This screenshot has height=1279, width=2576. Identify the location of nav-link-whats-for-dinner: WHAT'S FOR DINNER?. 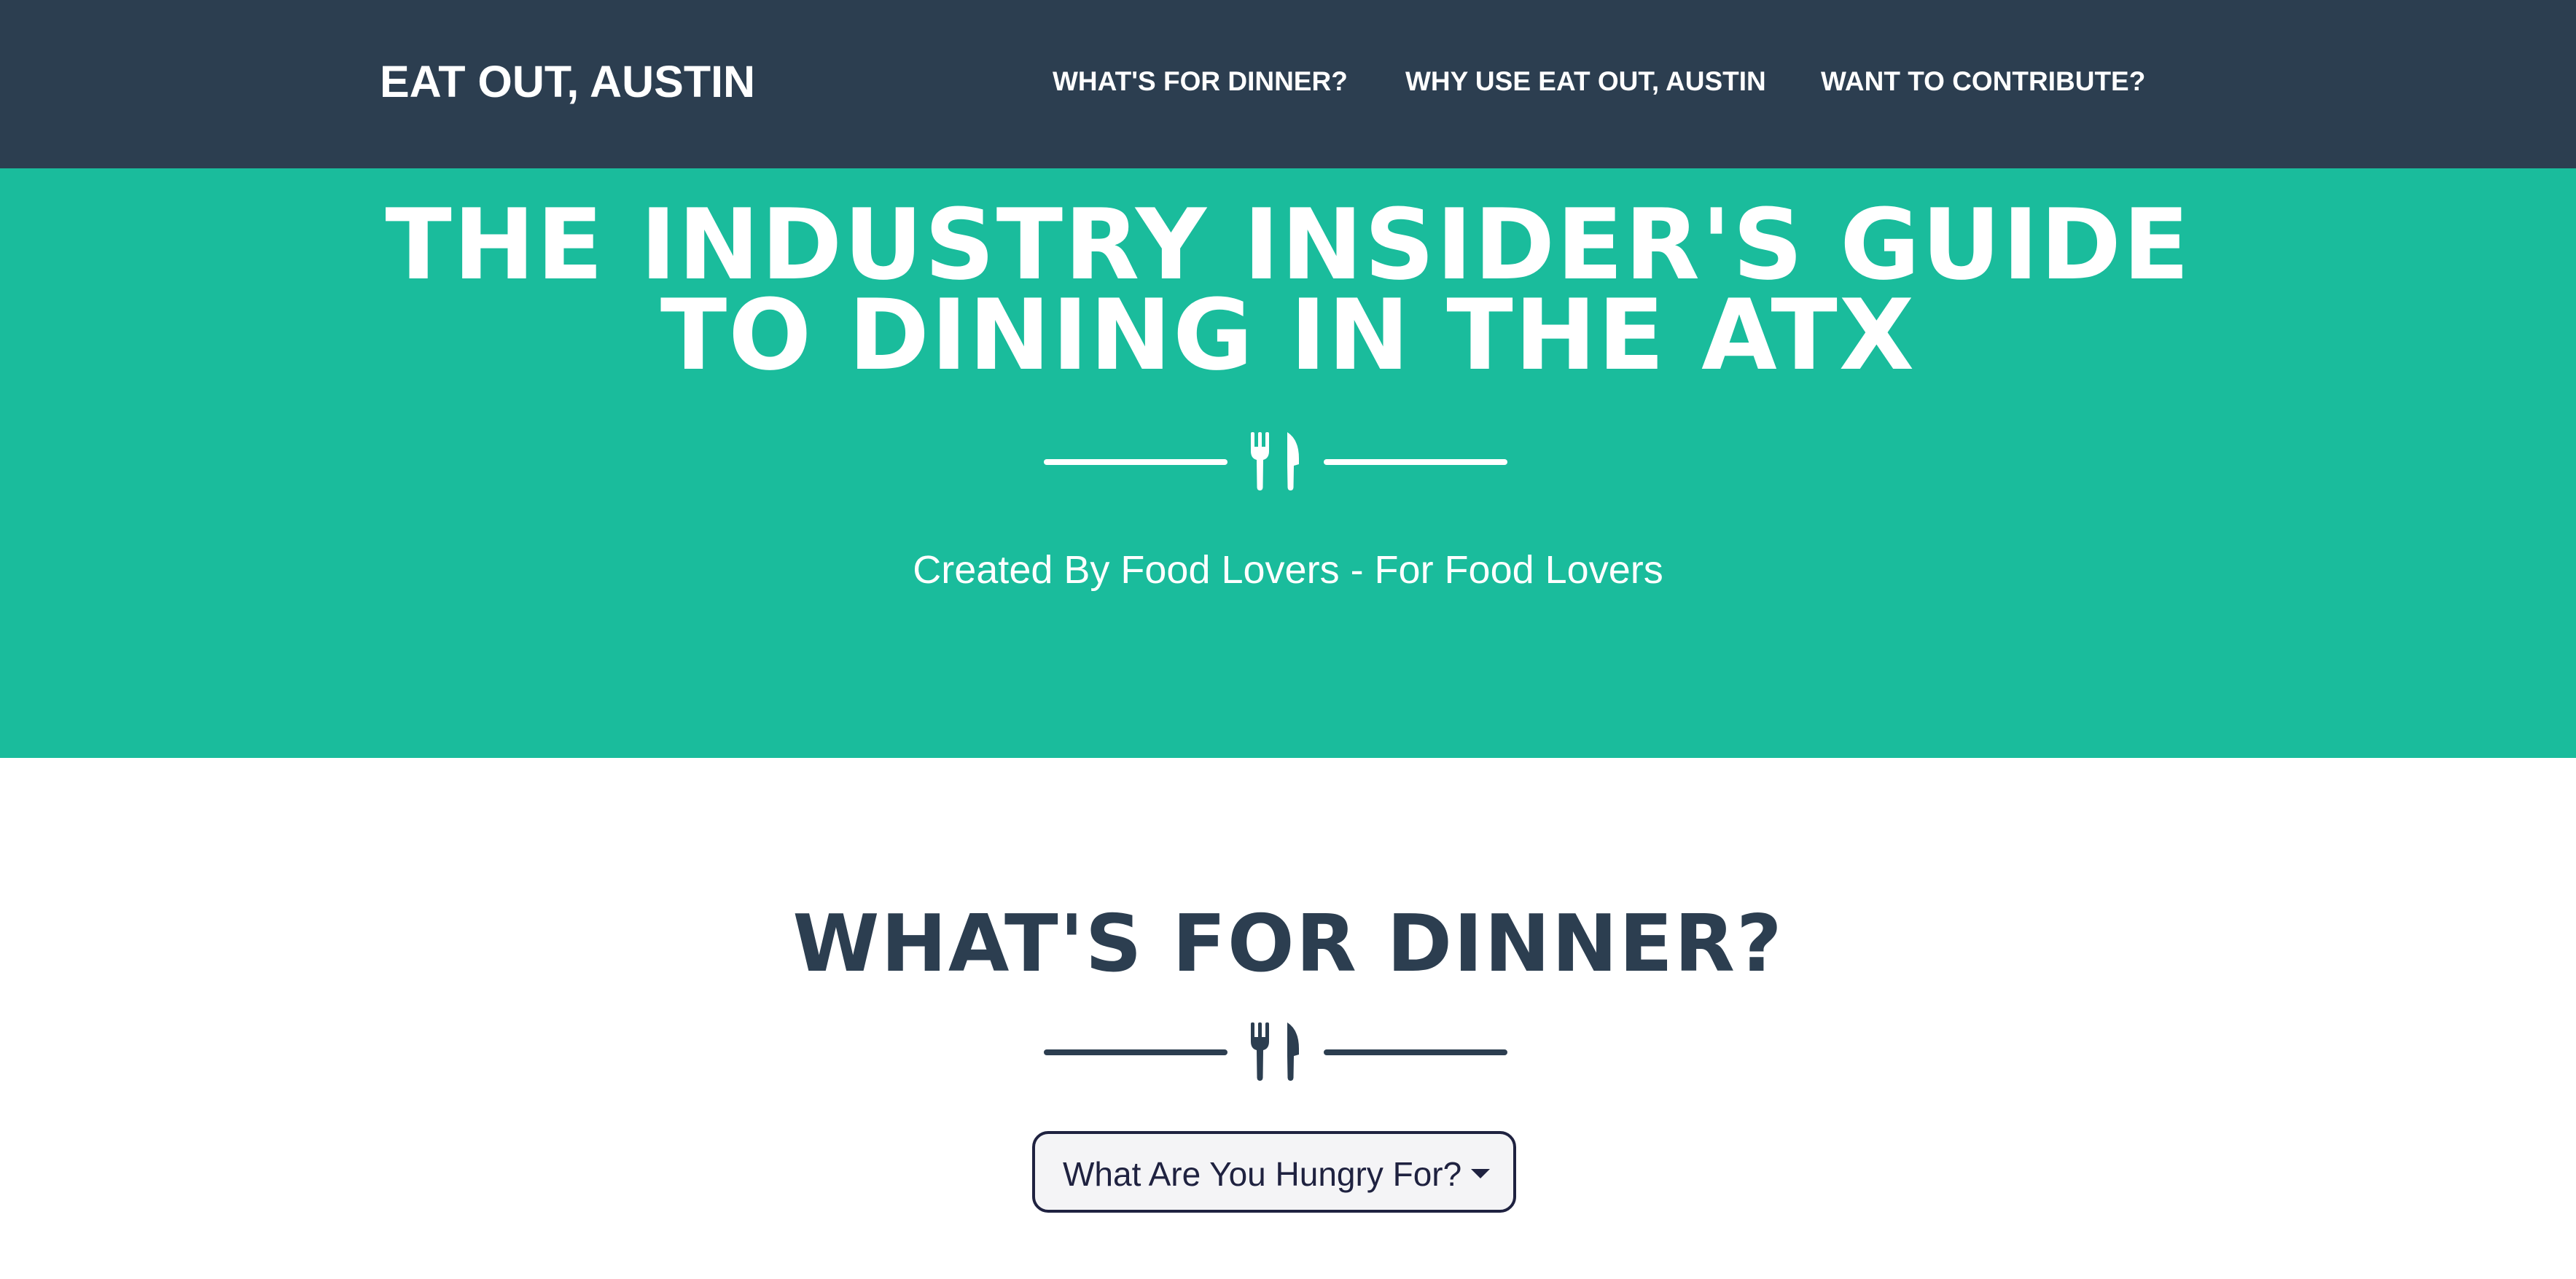
(1200, 82).